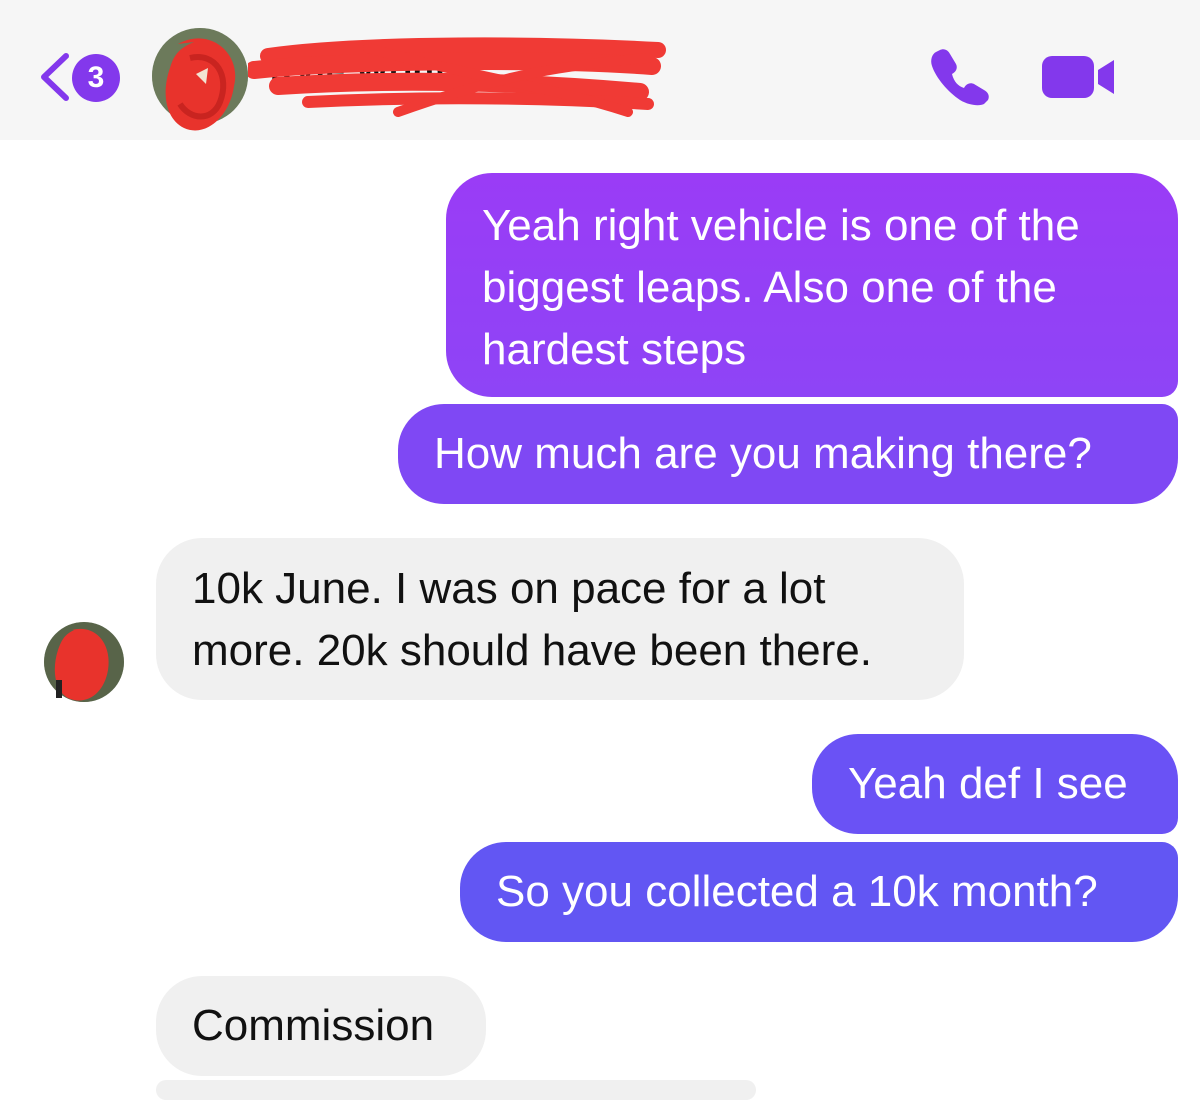  Describe the element at coordinates (988, 783) in the screenshot. I see `message-text: Yeah def I see` at that location.